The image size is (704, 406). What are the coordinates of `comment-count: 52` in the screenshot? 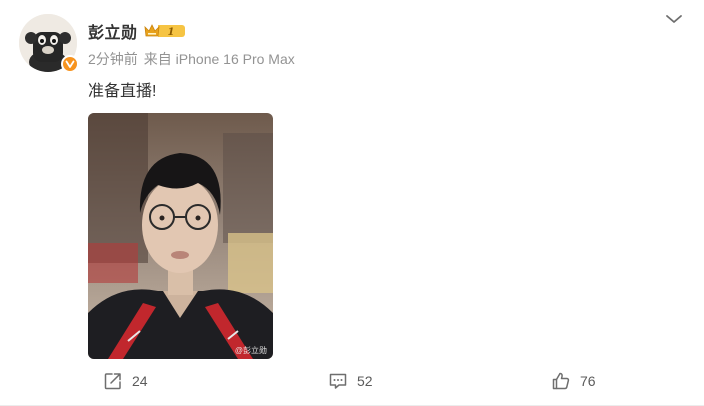 It's located at (365, 381).